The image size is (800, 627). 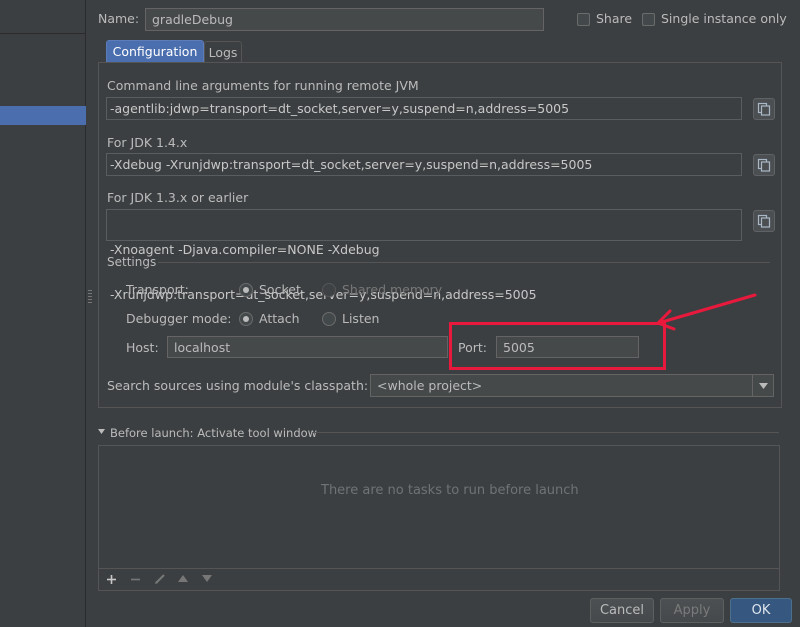 I want to click on before-launch-toolbar, so click(x=439, y=580).